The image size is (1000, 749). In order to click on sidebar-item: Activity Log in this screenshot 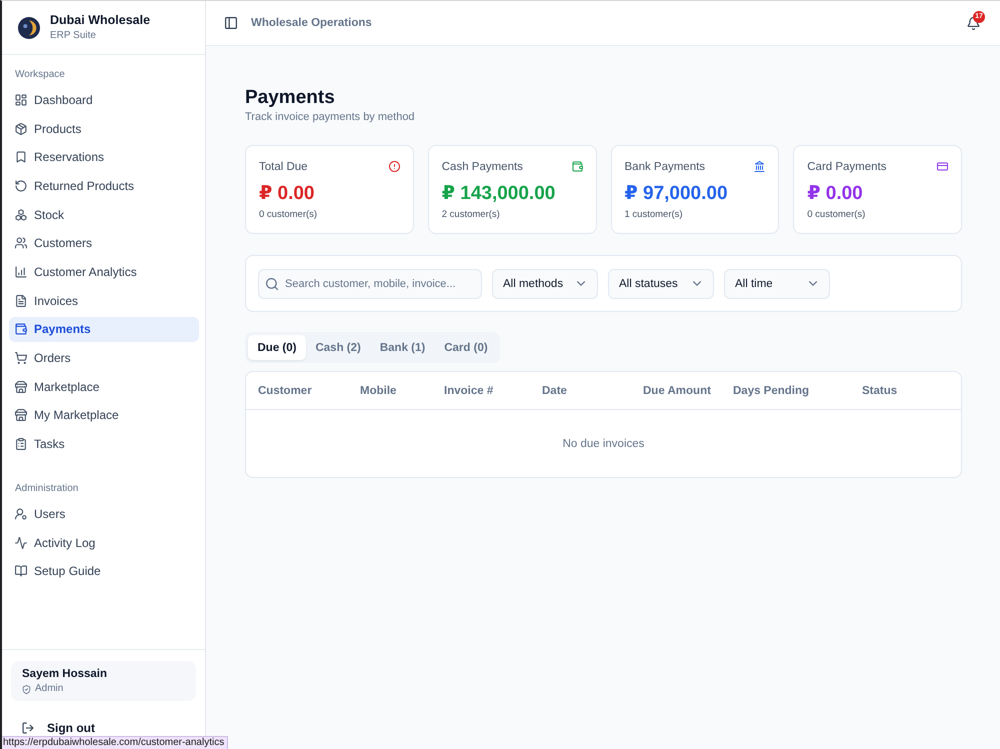, I will do `click(104, 543)`.